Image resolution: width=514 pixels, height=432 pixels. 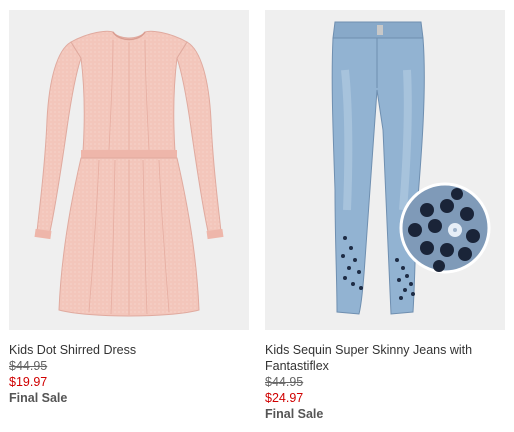 I want to click on product-name: Kids Dot Shirred Dress, so click(x=129, y=350).